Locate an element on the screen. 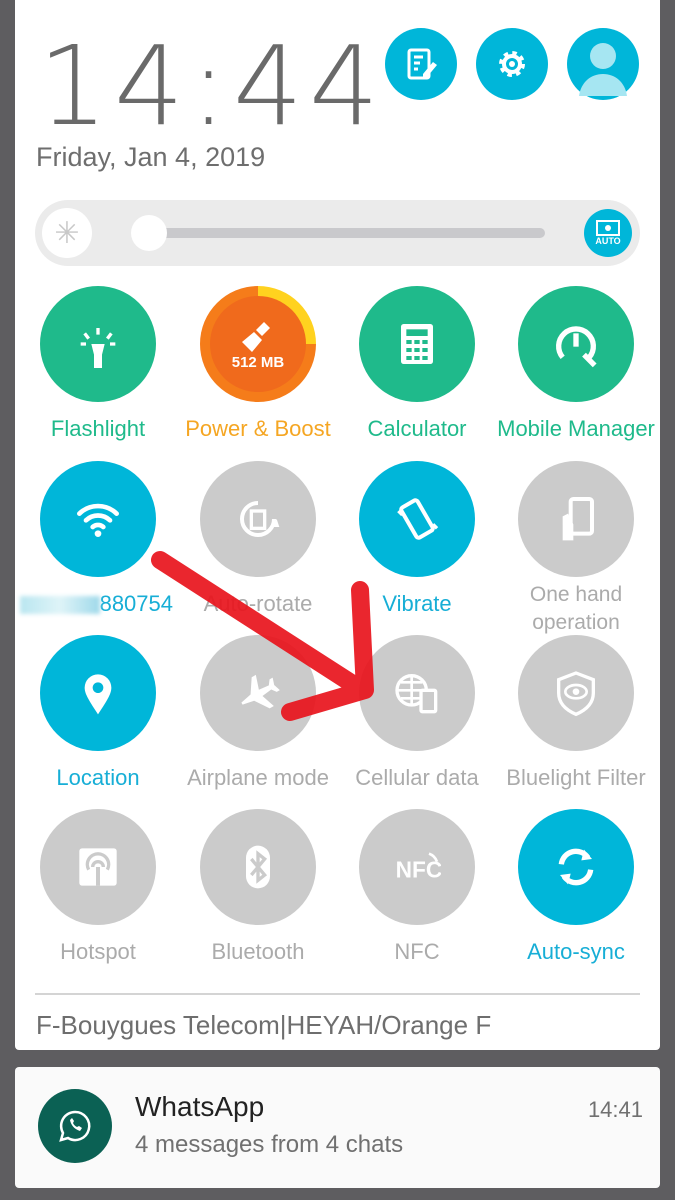 Image resolution: width=675 pixels, height=1200 pixels. notification-time: 14:41 is located at coordinates (615, 1109).